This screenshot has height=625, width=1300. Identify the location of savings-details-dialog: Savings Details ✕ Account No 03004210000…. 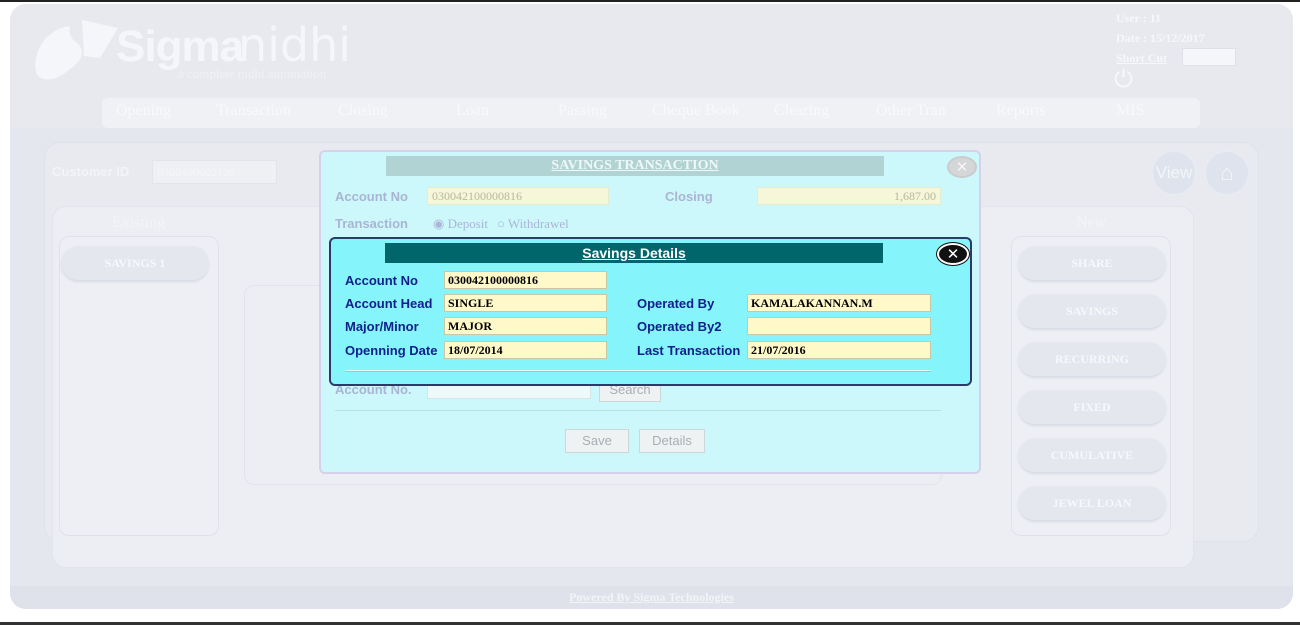
(650, 311).